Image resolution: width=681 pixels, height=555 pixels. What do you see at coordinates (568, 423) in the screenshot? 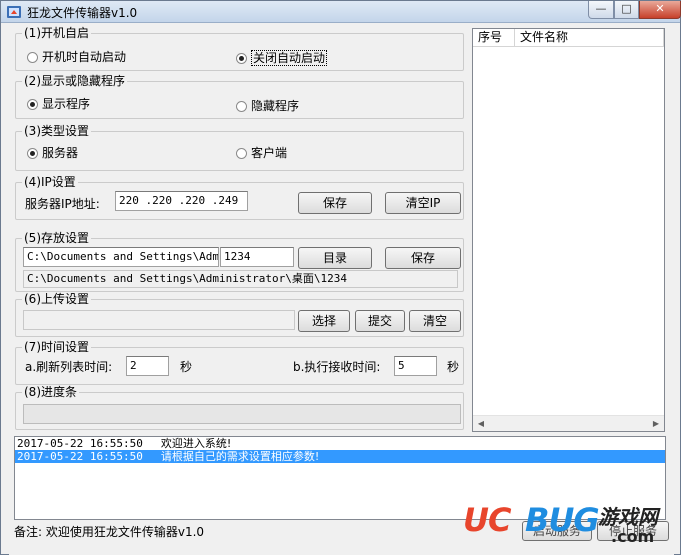
I see `horizontal-scrollbar: ◀ ▶` at bounding box center [568, 423].